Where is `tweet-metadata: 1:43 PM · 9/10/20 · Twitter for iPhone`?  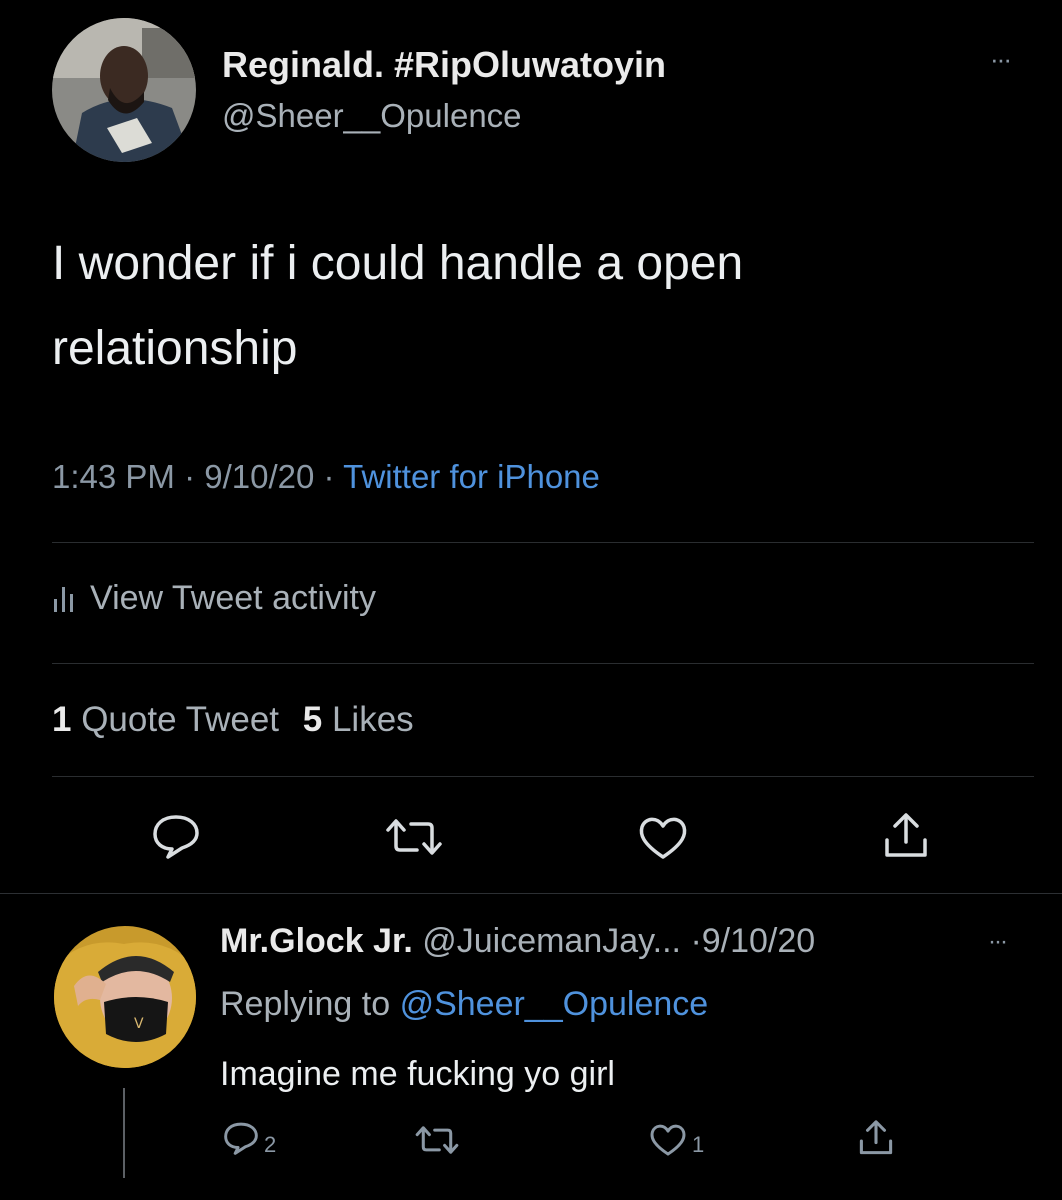 tweet-metadata: 1:43 PM · 9/10/20 · Twitter for iPhone is located at coordinates (326, 477).